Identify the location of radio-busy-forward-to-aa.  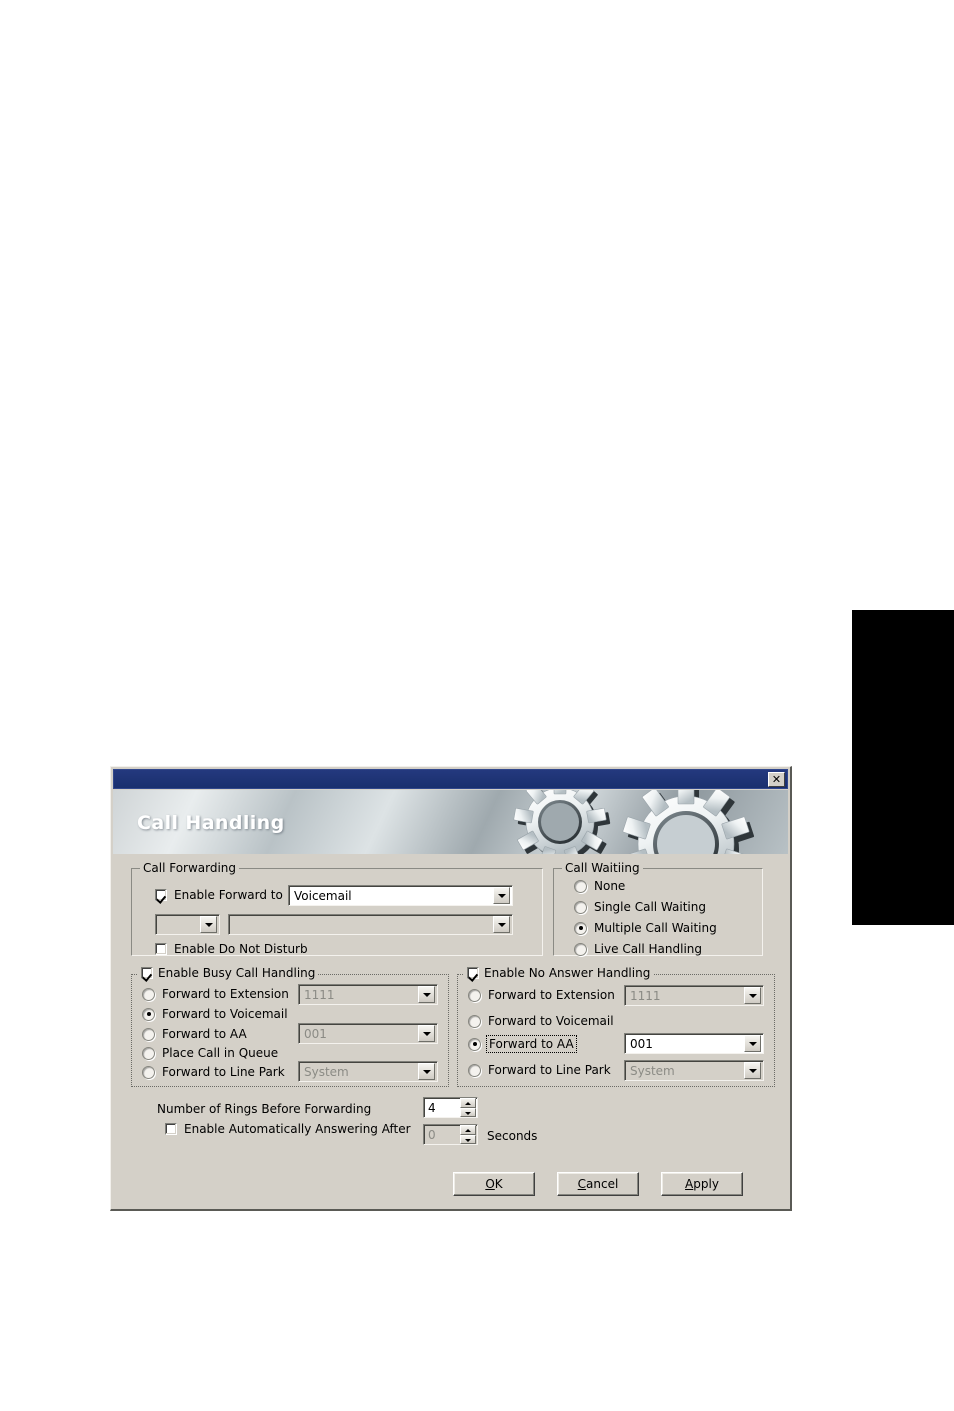
(148, 1034).